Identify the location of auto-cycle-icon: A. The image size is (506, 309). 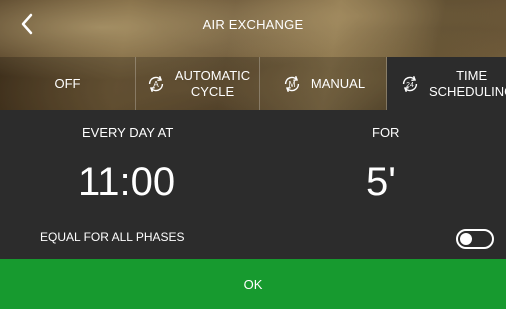
(155, 83).